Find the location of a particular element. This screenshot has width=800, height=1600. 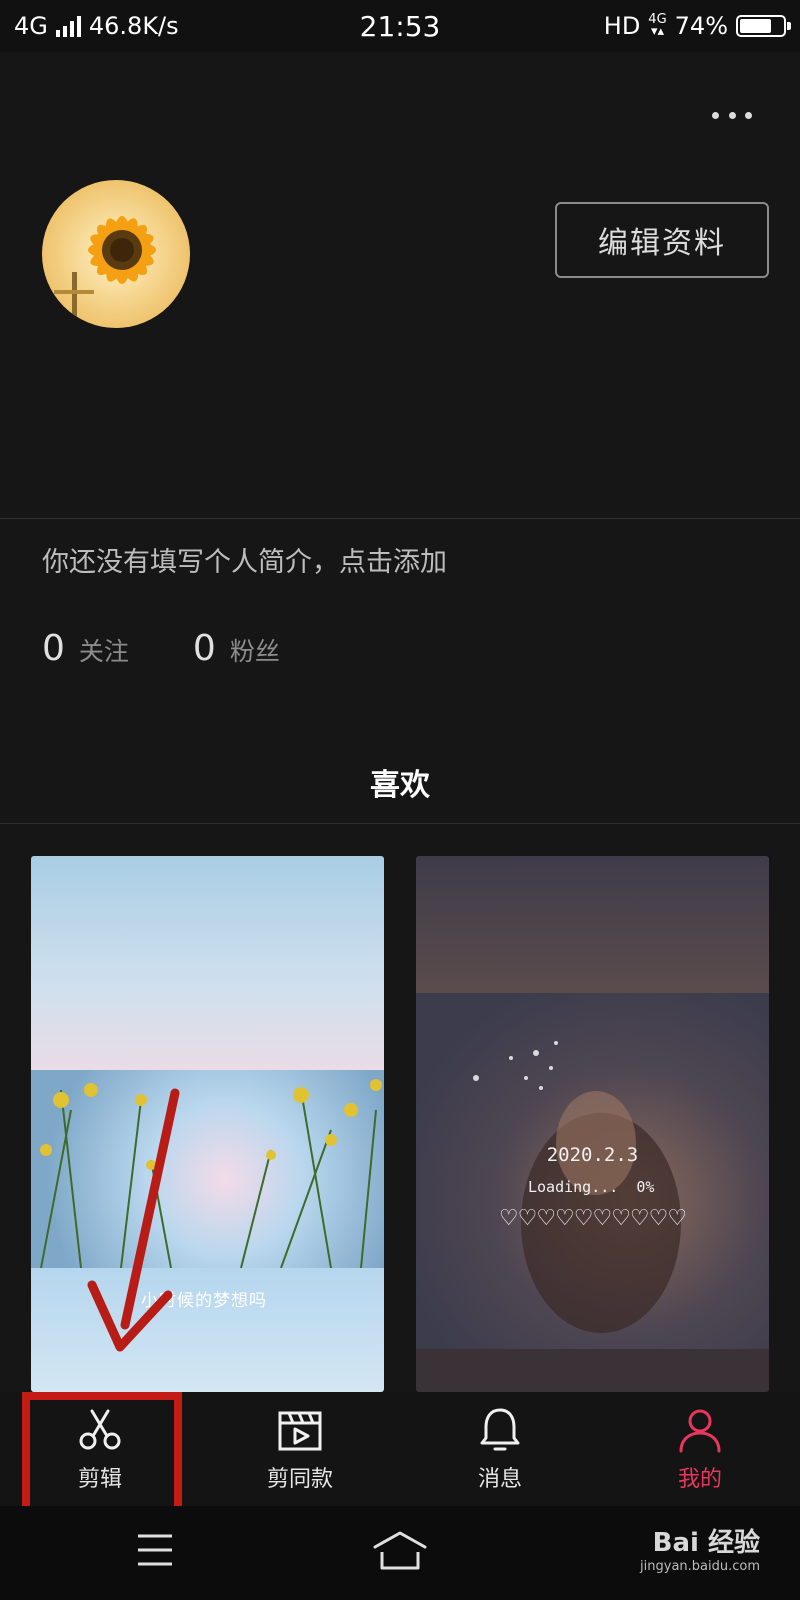

user-icon is located at coordinates (700, 1431).